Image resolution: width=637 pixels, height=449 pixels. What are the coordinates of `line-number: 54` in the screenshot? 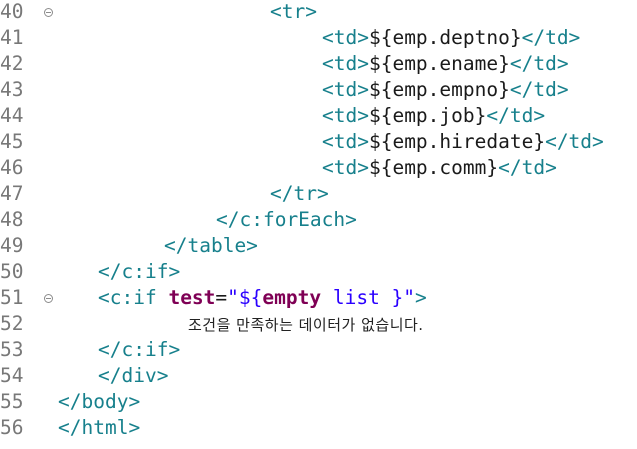 It's located at (12, 375).